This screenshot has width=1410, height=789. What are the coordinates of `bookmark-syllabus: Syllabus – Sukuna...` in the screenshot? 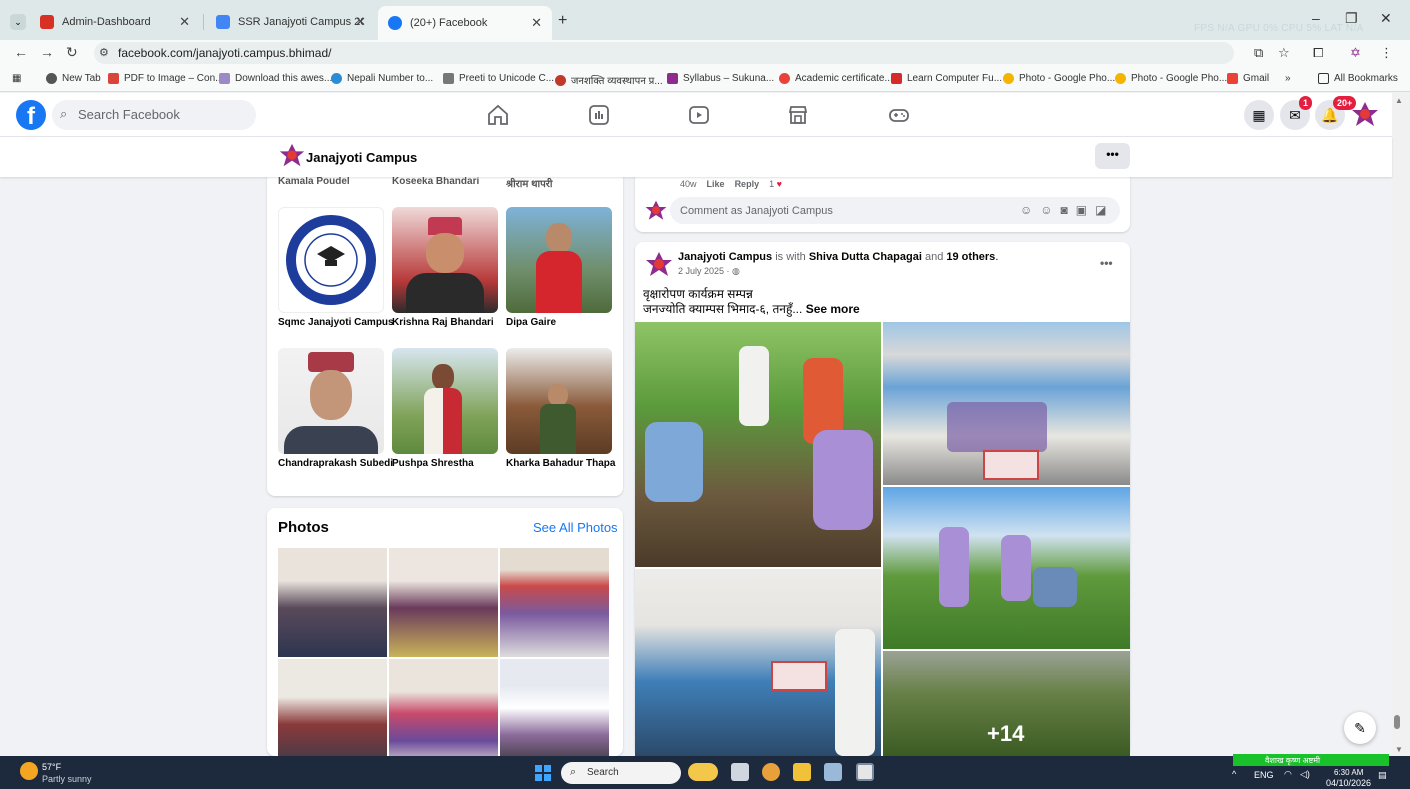 It's located at (720, 78).